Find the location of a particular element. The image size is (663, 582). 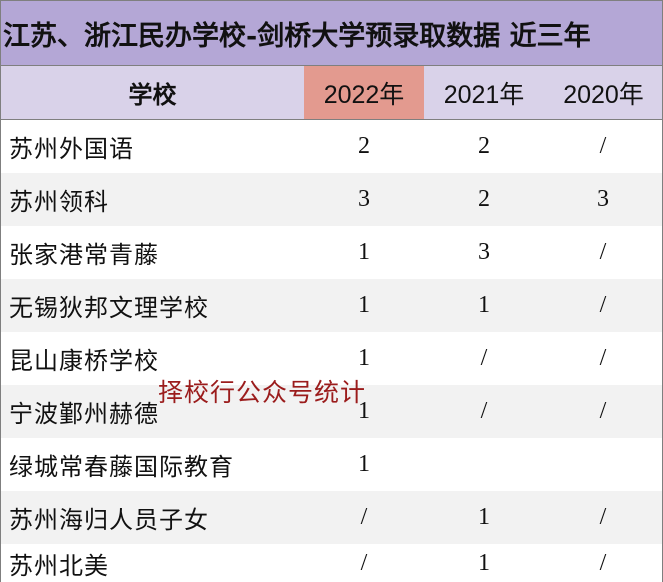

table-row: 苏州外国语 2 2 / is located at coordinates (331, 146).